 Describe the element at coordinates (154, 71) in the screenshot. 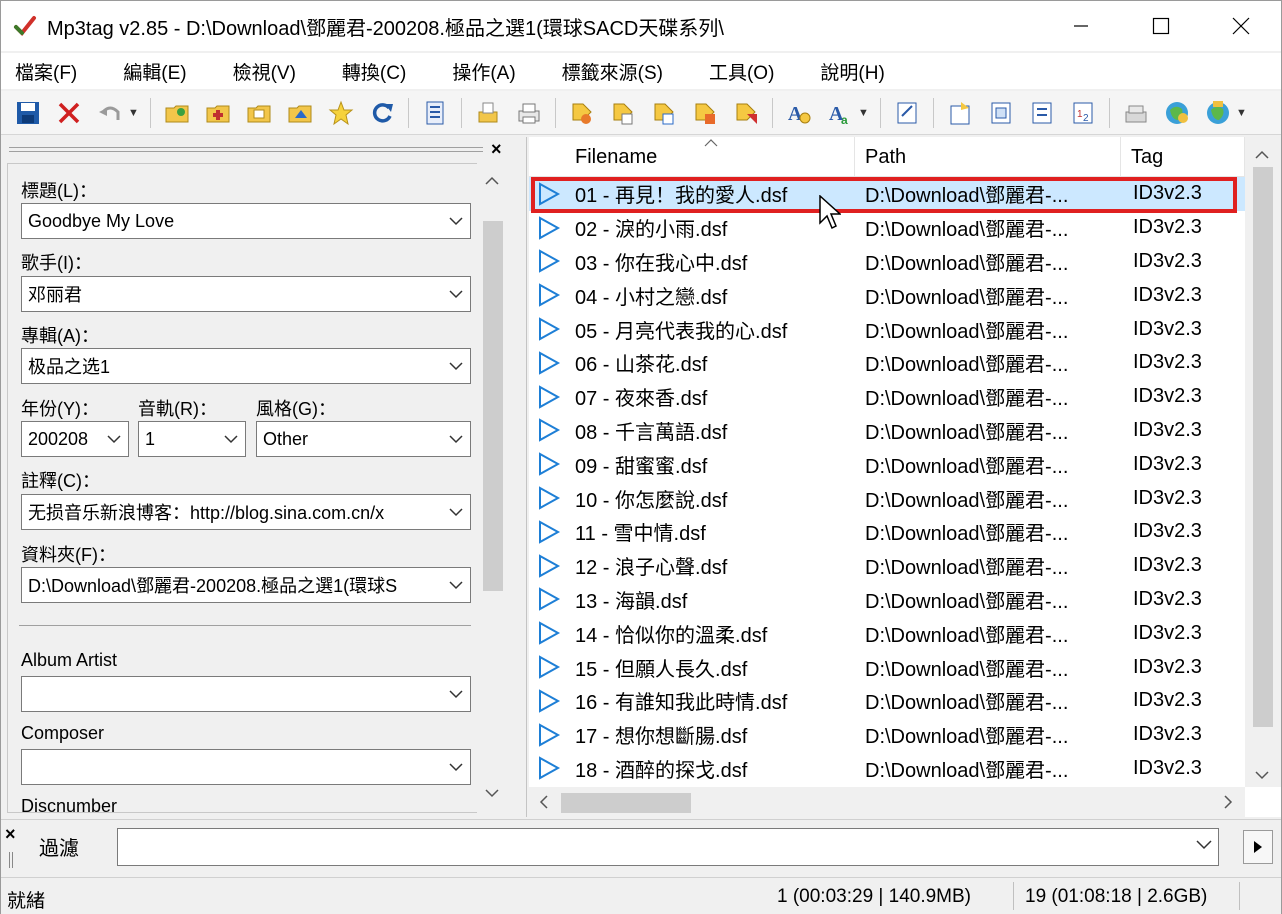

I see `menu-edit: 編輯(E)` at that location.